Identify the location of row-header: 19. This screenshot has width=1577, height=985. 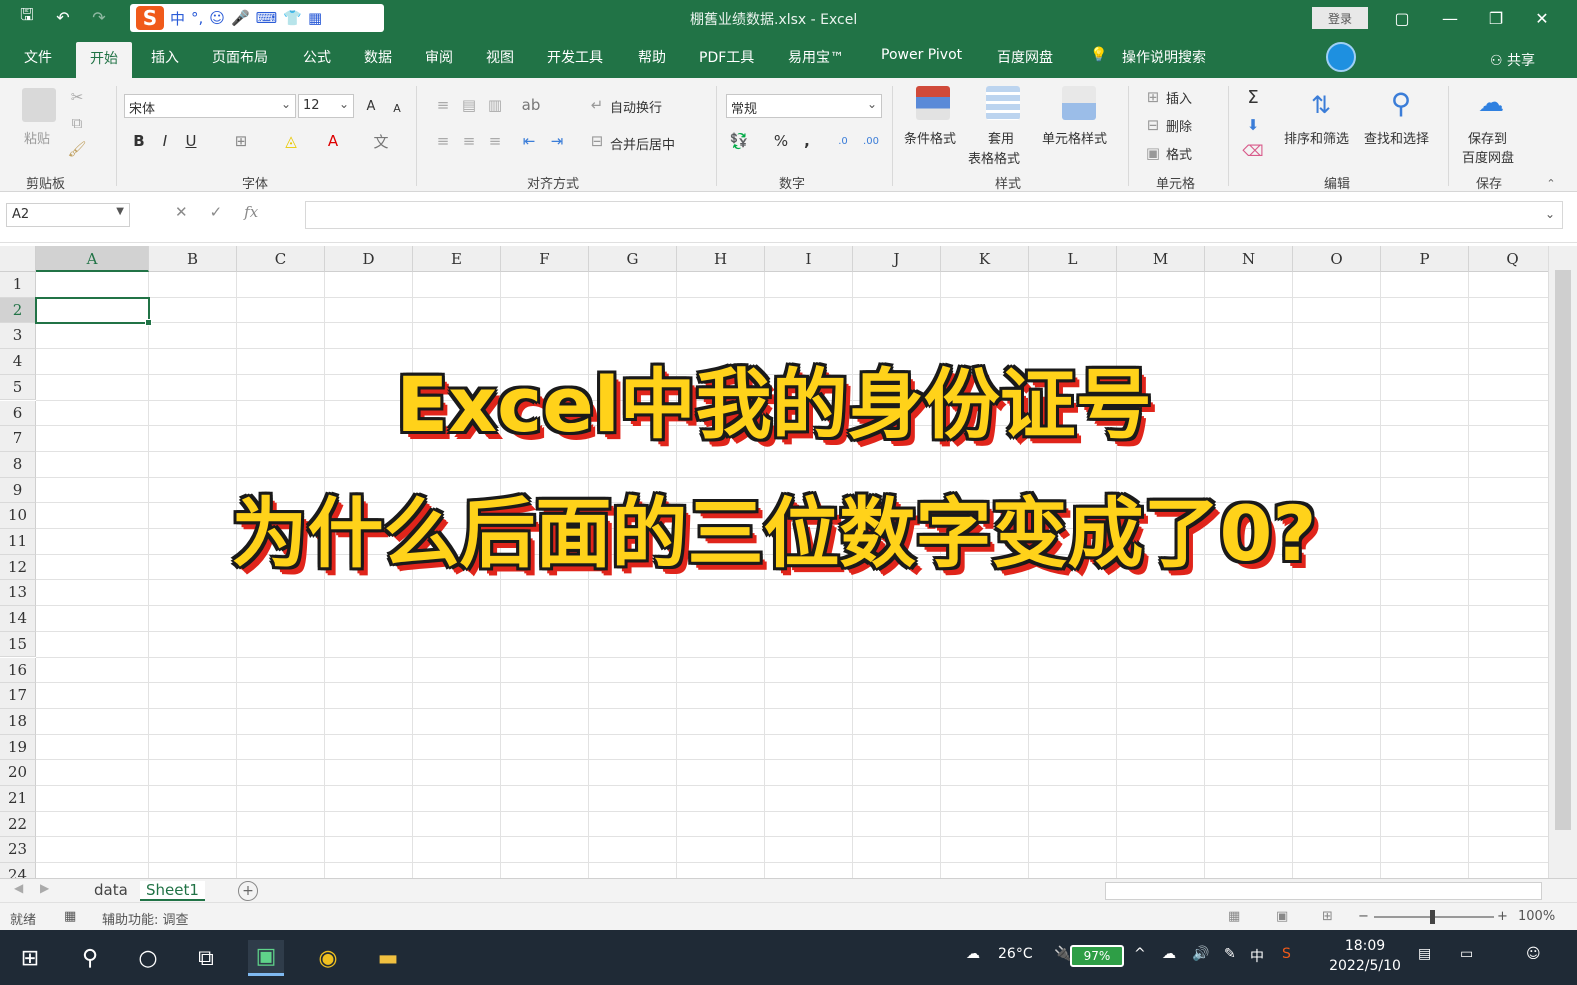
(18, 747).